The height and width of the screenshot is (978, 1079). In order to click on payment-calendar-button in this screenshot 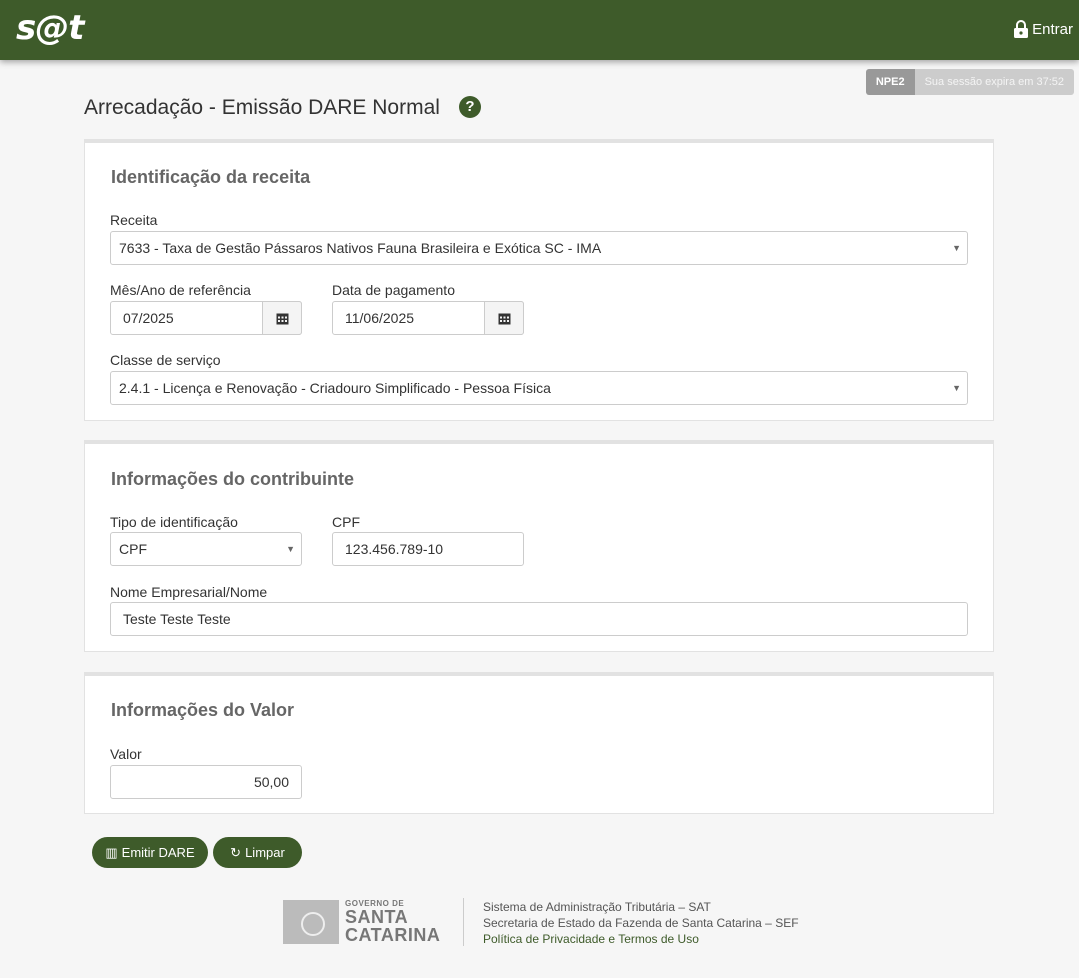, I will do `click(504, 318)`.